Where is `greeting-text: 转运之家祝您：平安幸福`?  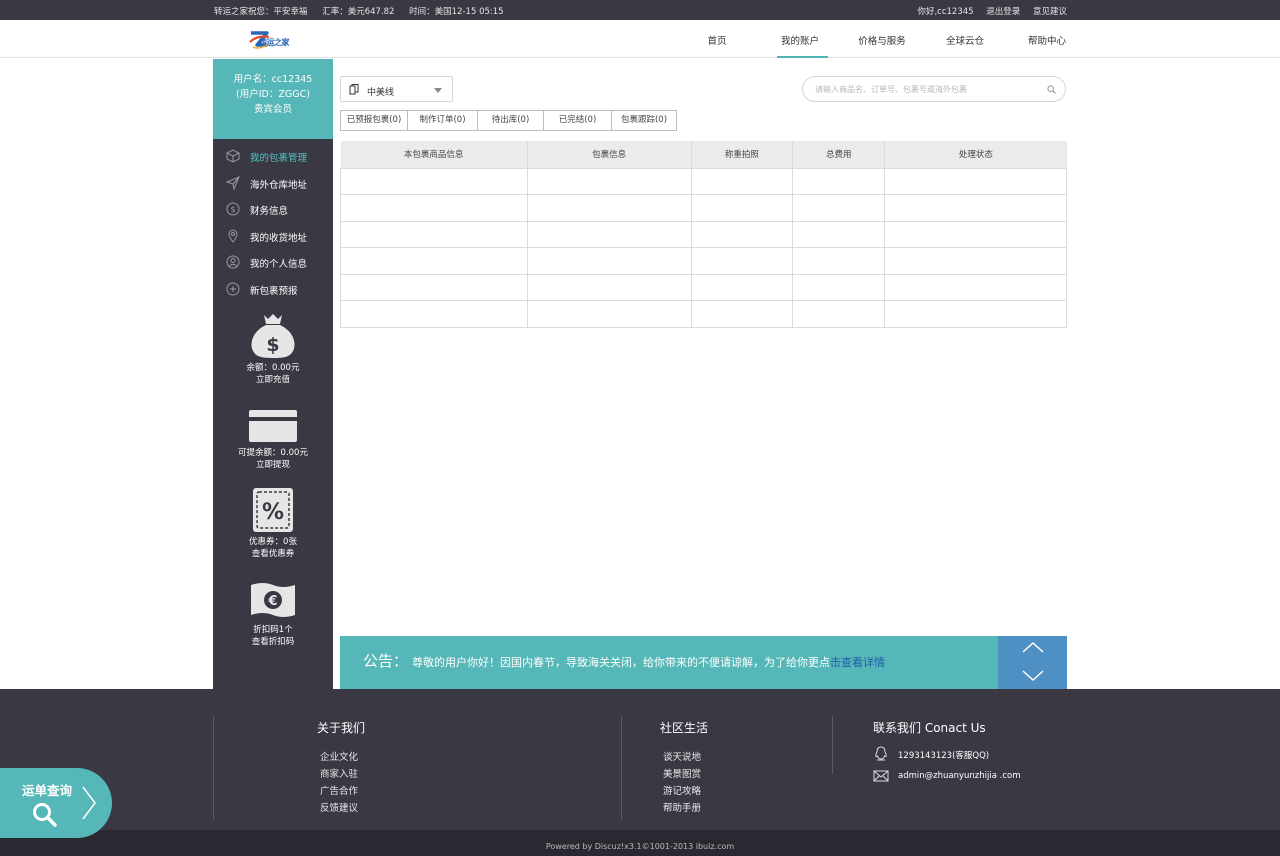
greeting-text: 转运之家祝您：平安幸福 is located at coordinates (261, 12).